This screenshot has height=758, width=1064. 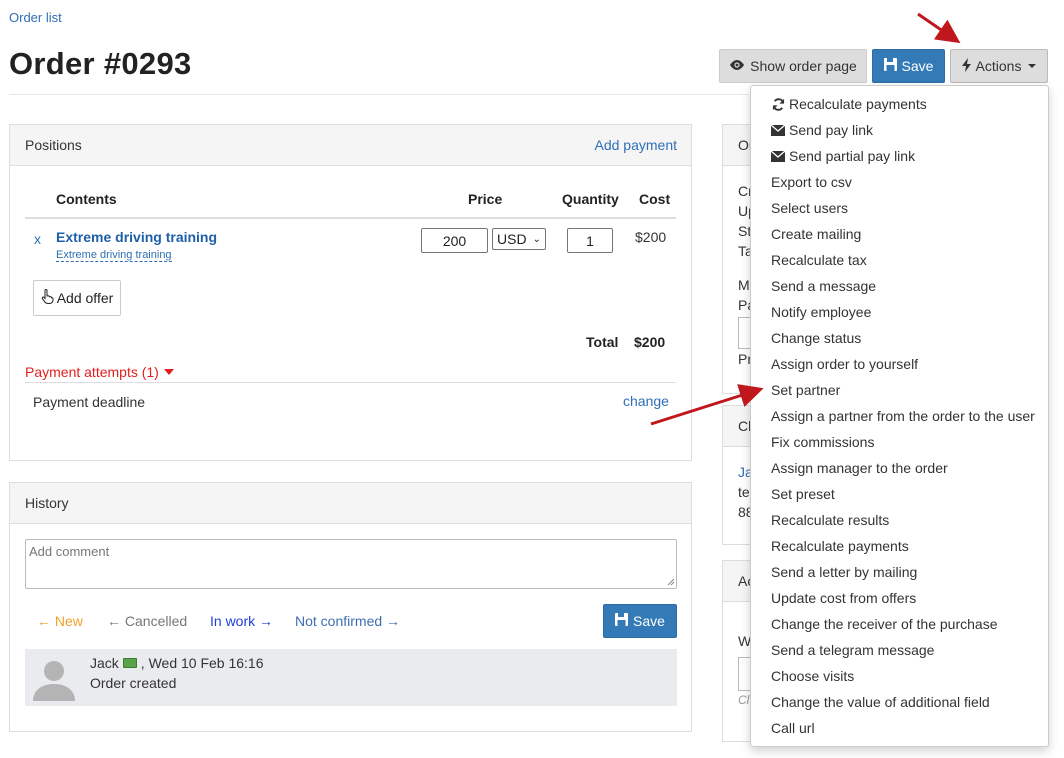 I want to click on payment-attempts-toggle: Payment attempts (1), so click(x=99, y=372).